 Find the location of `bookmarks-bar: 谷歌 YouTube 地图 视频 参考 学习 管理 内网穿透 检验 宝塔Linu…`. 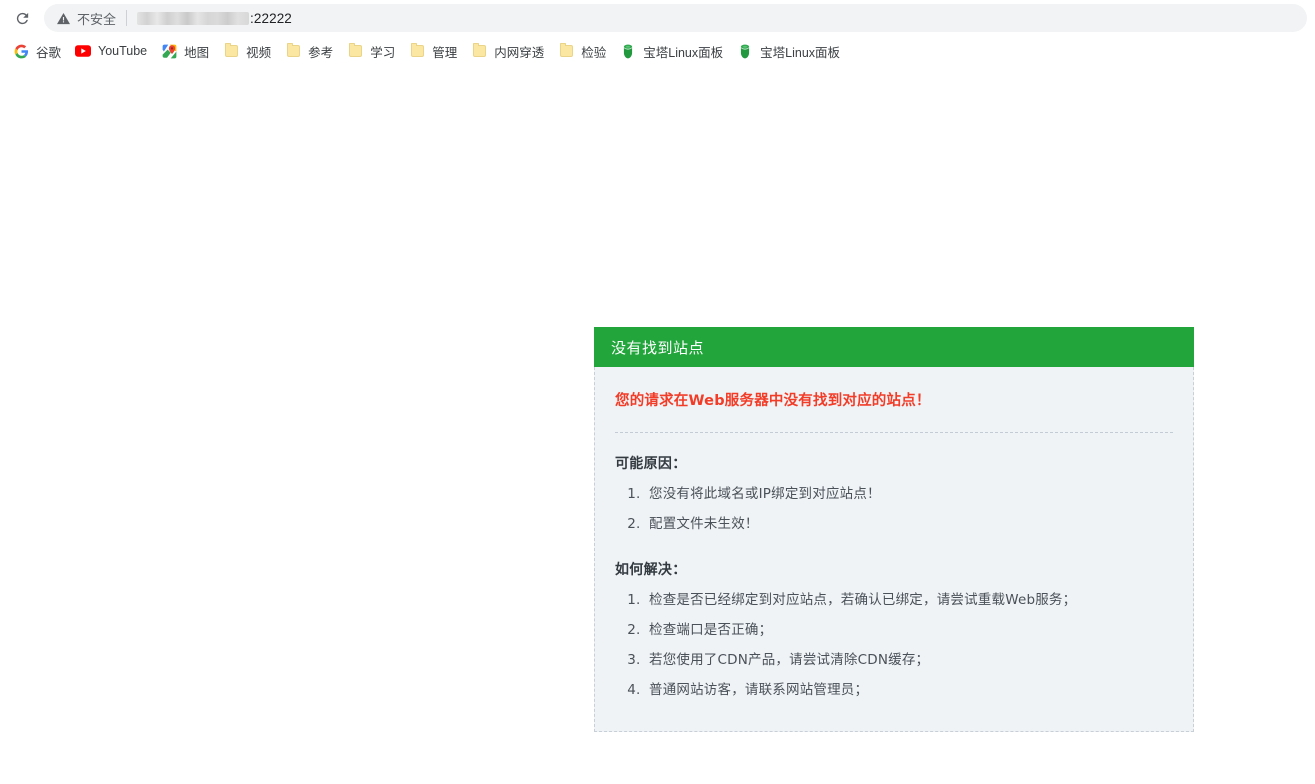

bookmarks-bar: 谷歌 YouTube 地图 视频 参考 学习 管理 内网穿透 检验 宝塔Linu… is located at coordinates (657, 51).